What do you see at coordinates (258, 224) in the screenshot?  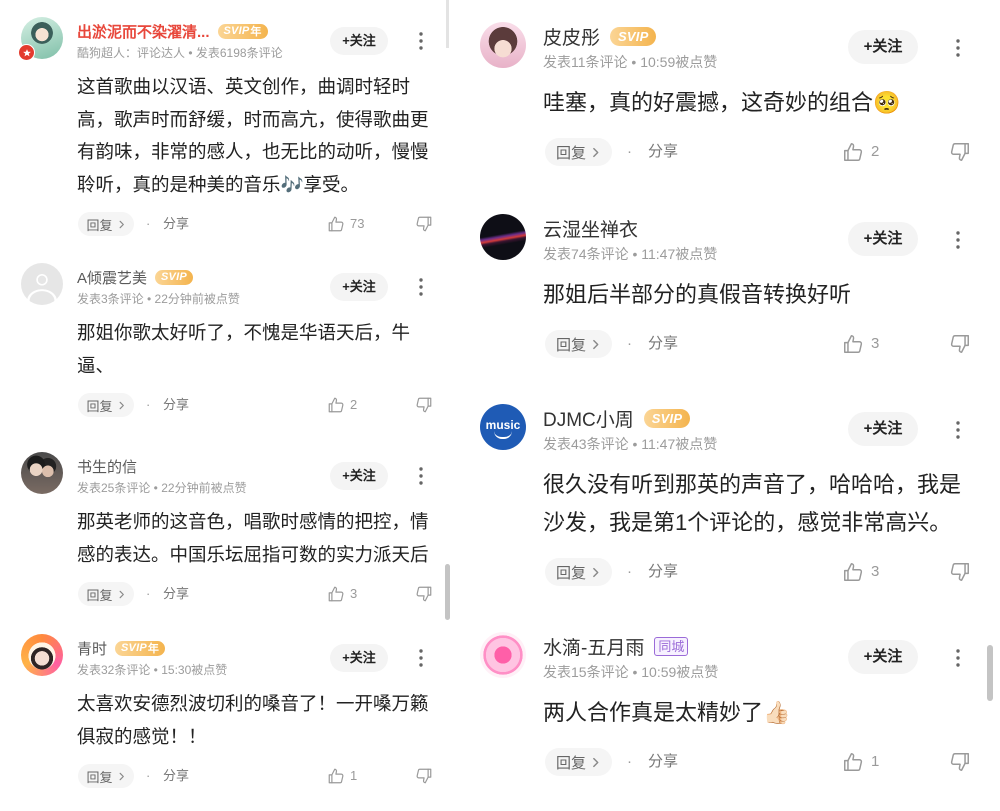 I see `comment-actions: 回复 · 分享 73` at bounding box center [258, 224].